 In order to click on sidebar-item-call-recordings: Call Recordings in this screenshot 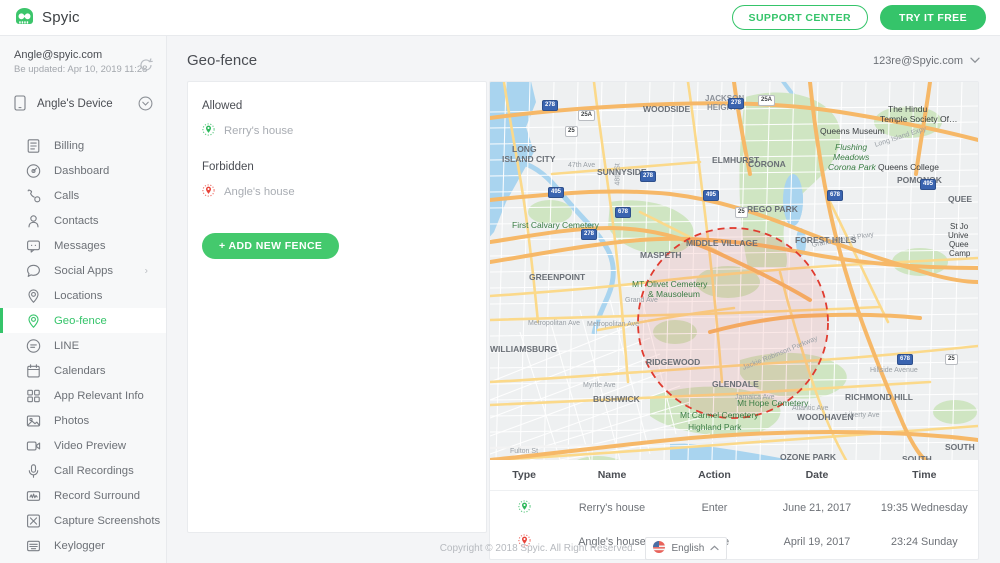, I will do `click(83, 470)`.